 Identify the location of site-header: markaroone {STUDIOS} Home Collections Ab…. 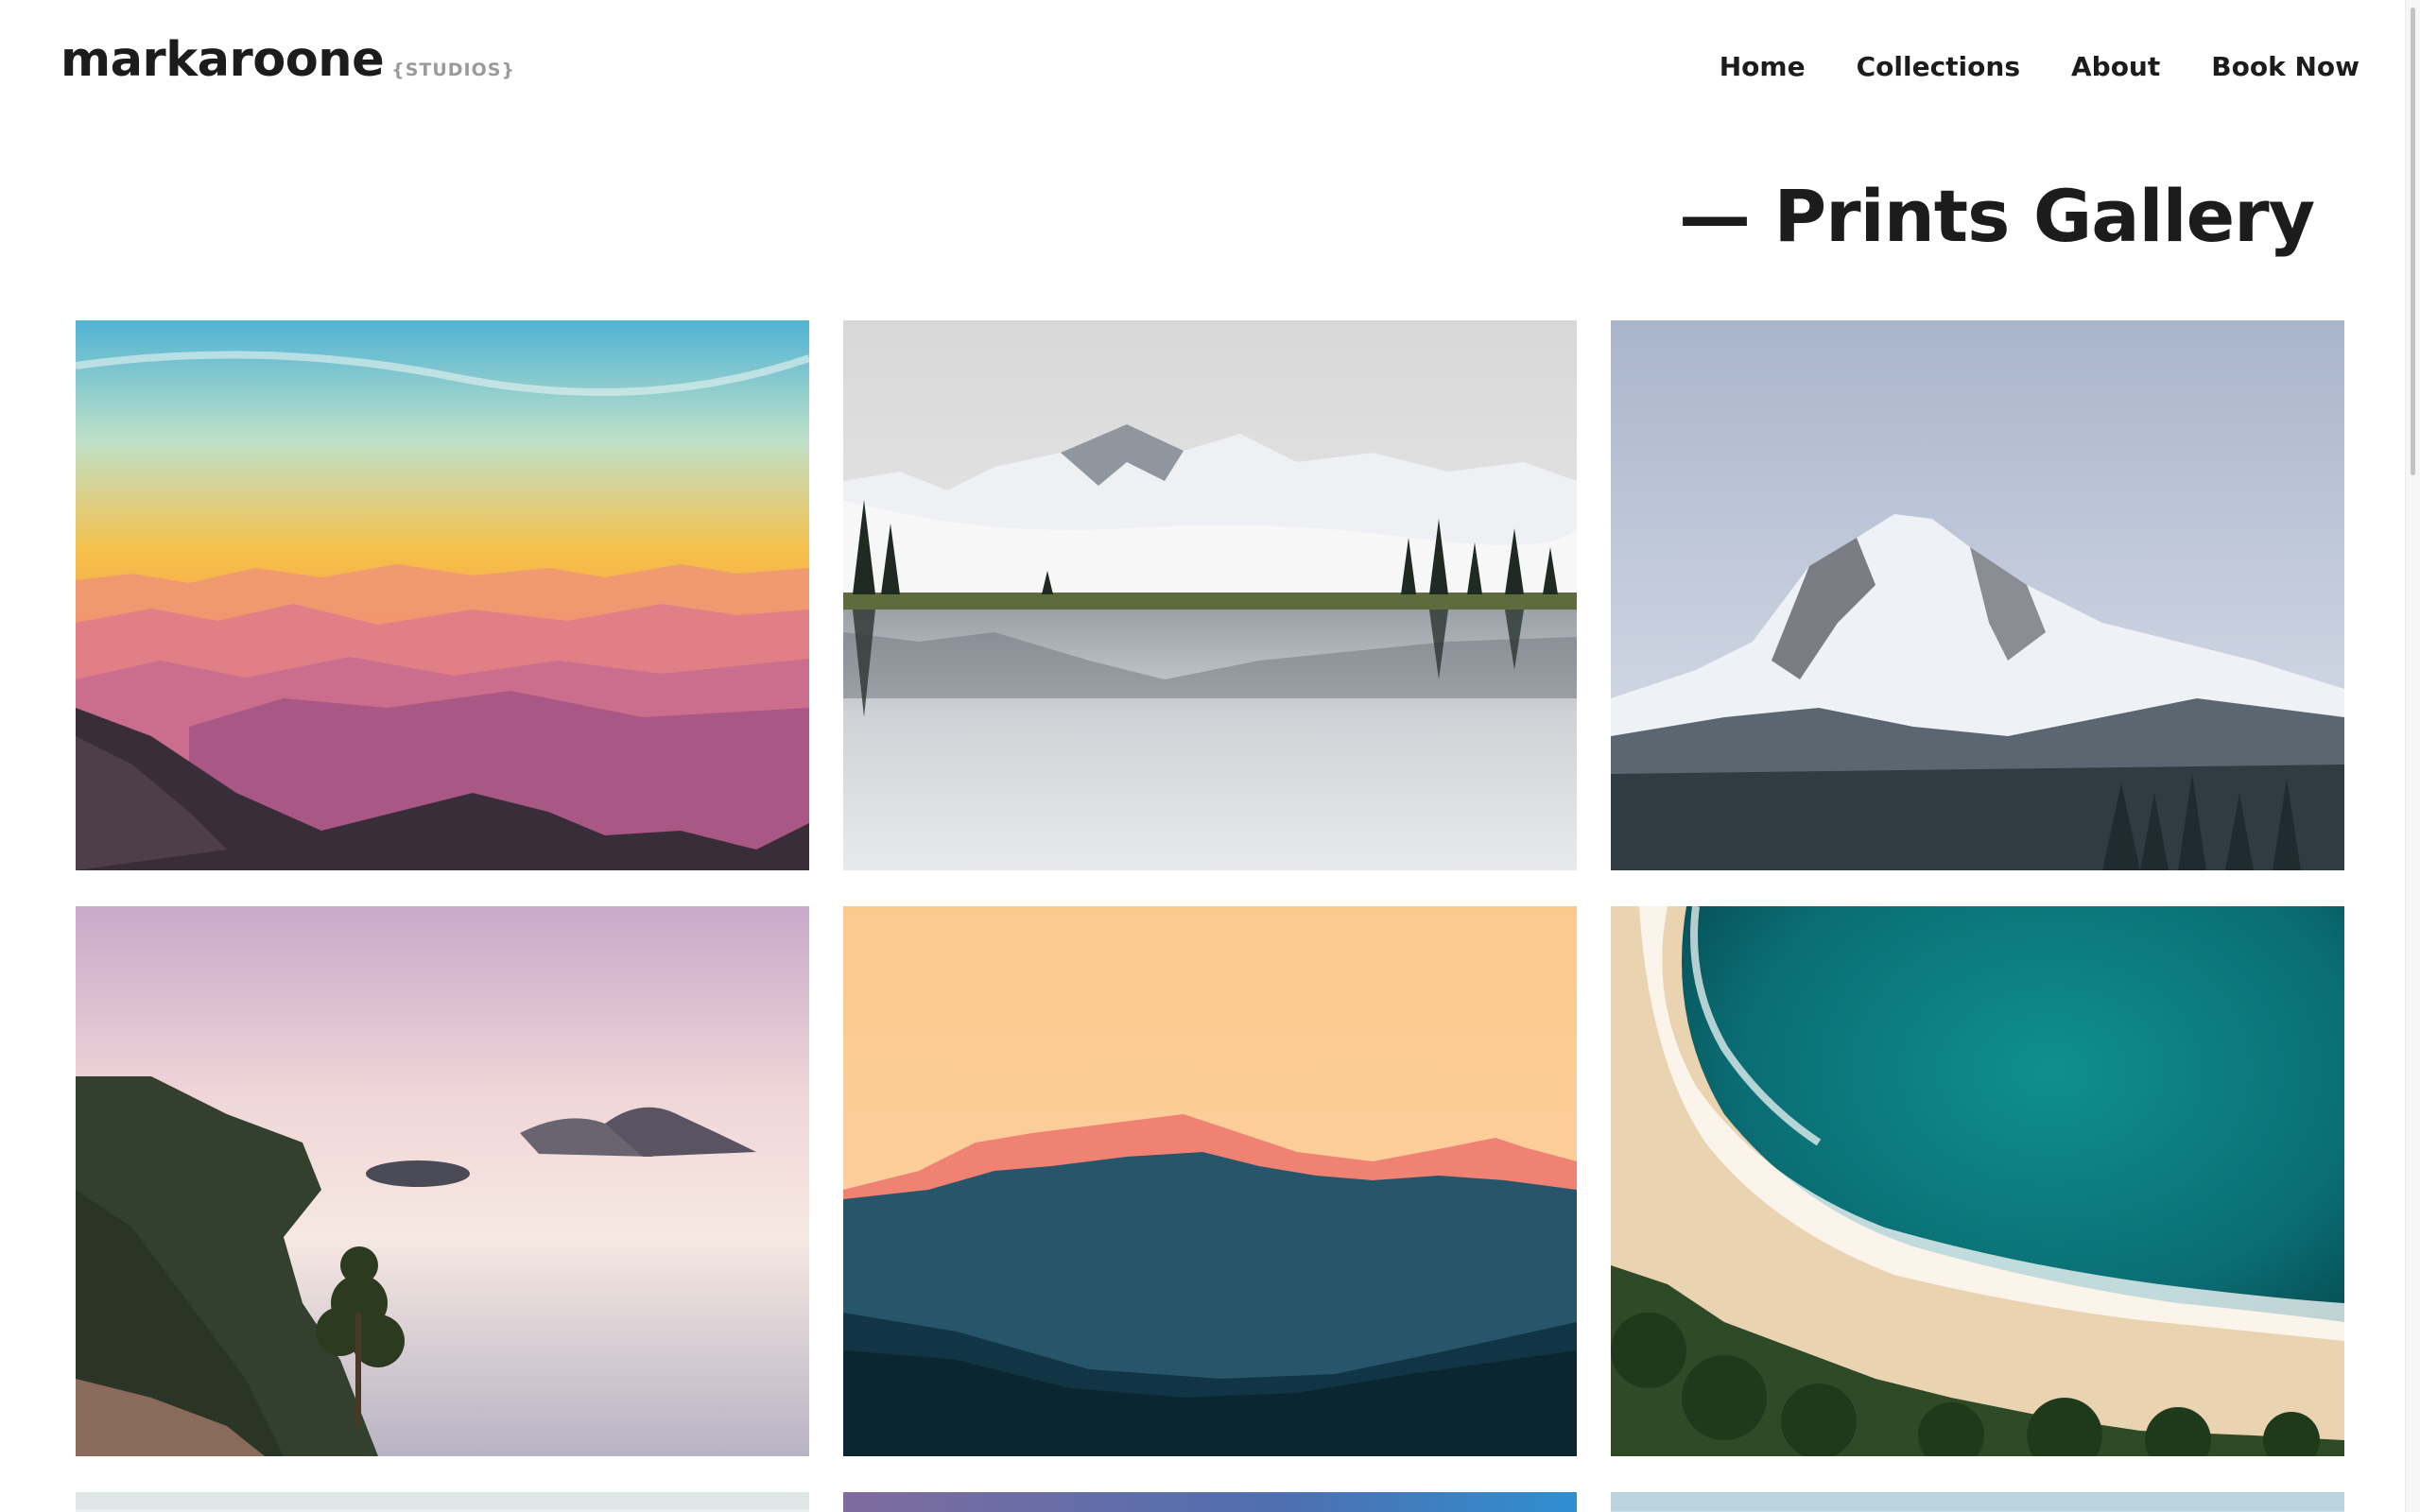
(1210, 66).